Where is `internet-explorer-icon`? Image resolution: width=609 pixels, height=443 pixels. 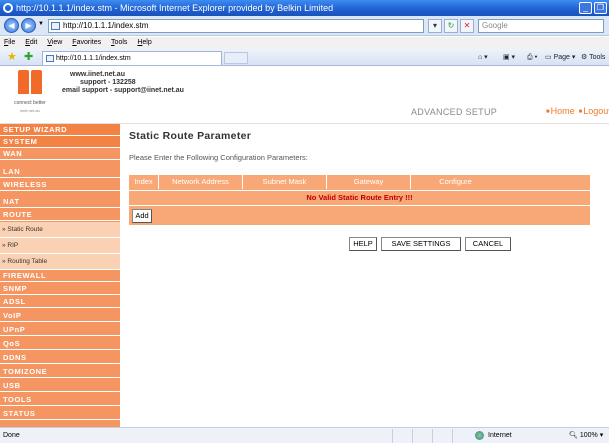 internet-explorer-icon is located at coordinates (8, 8).